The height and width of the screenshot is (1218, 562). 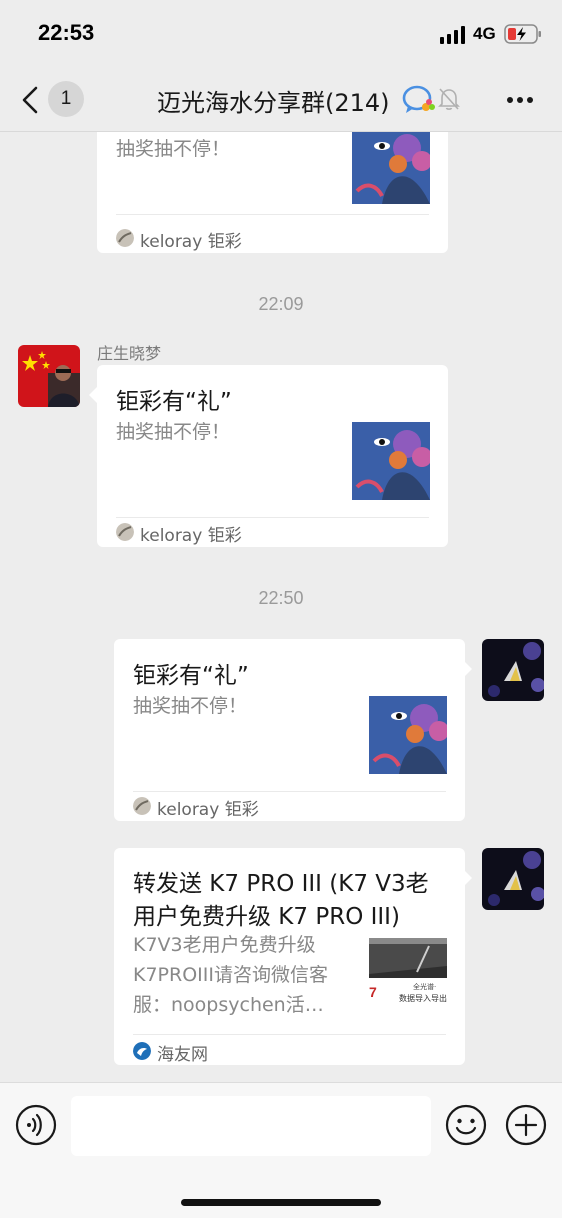 I want to click on card-thumbnail: 7 全光谱· 数据导入导出, so click(x=408, y=972).